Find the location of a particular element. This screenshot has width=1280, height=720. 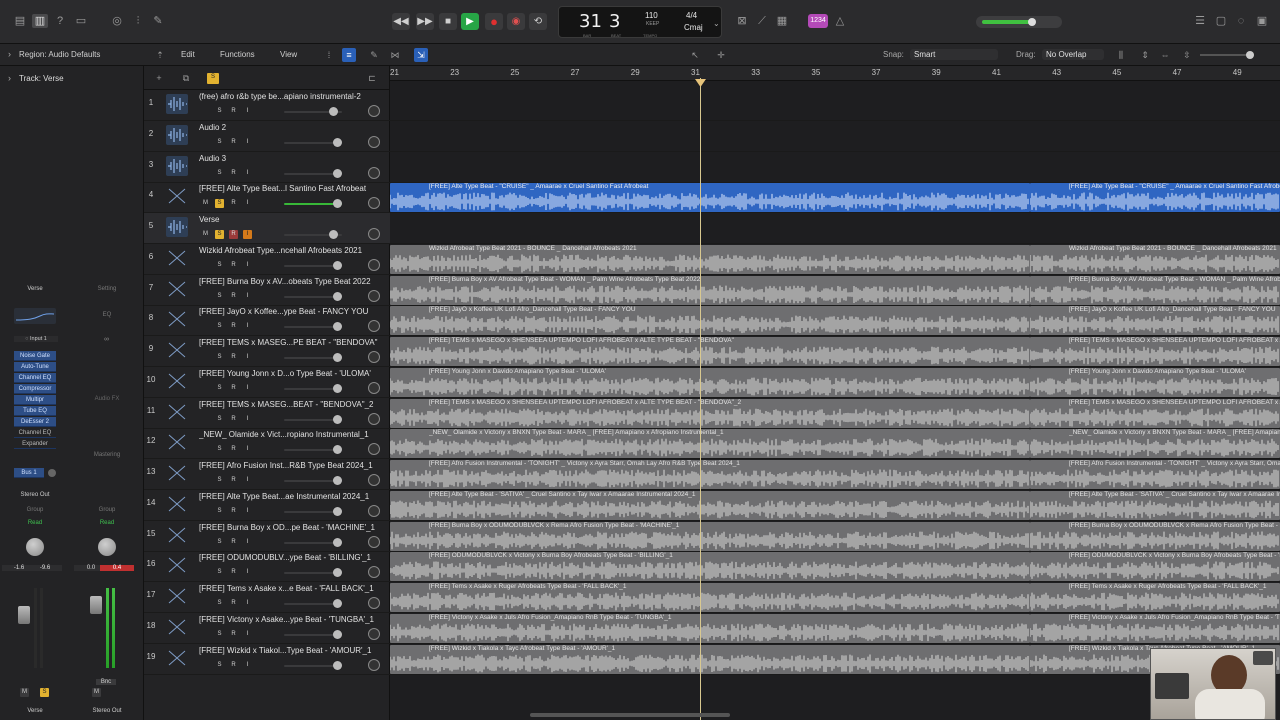

menu-functions: Functions is located at coordinates (237, 54).